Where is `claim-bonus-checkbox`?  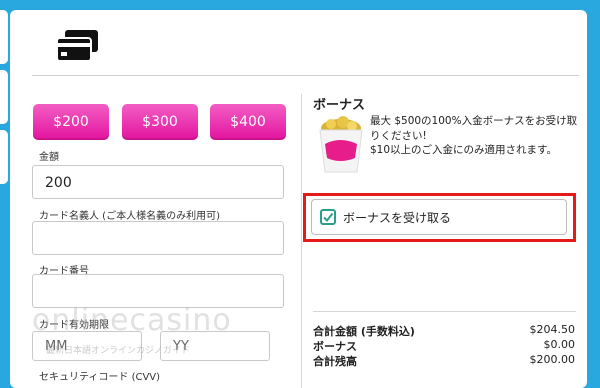
claim-bonus-checkbox is located at coordinates (328, 217).